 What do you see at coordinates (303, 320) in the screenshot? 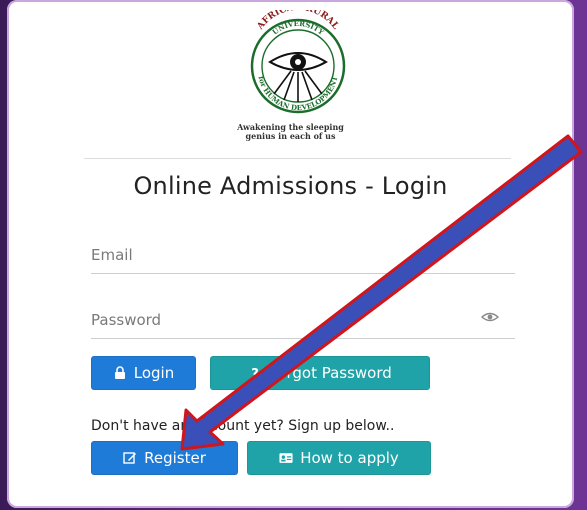
I see `password-input` at bounding box center [303, 320].